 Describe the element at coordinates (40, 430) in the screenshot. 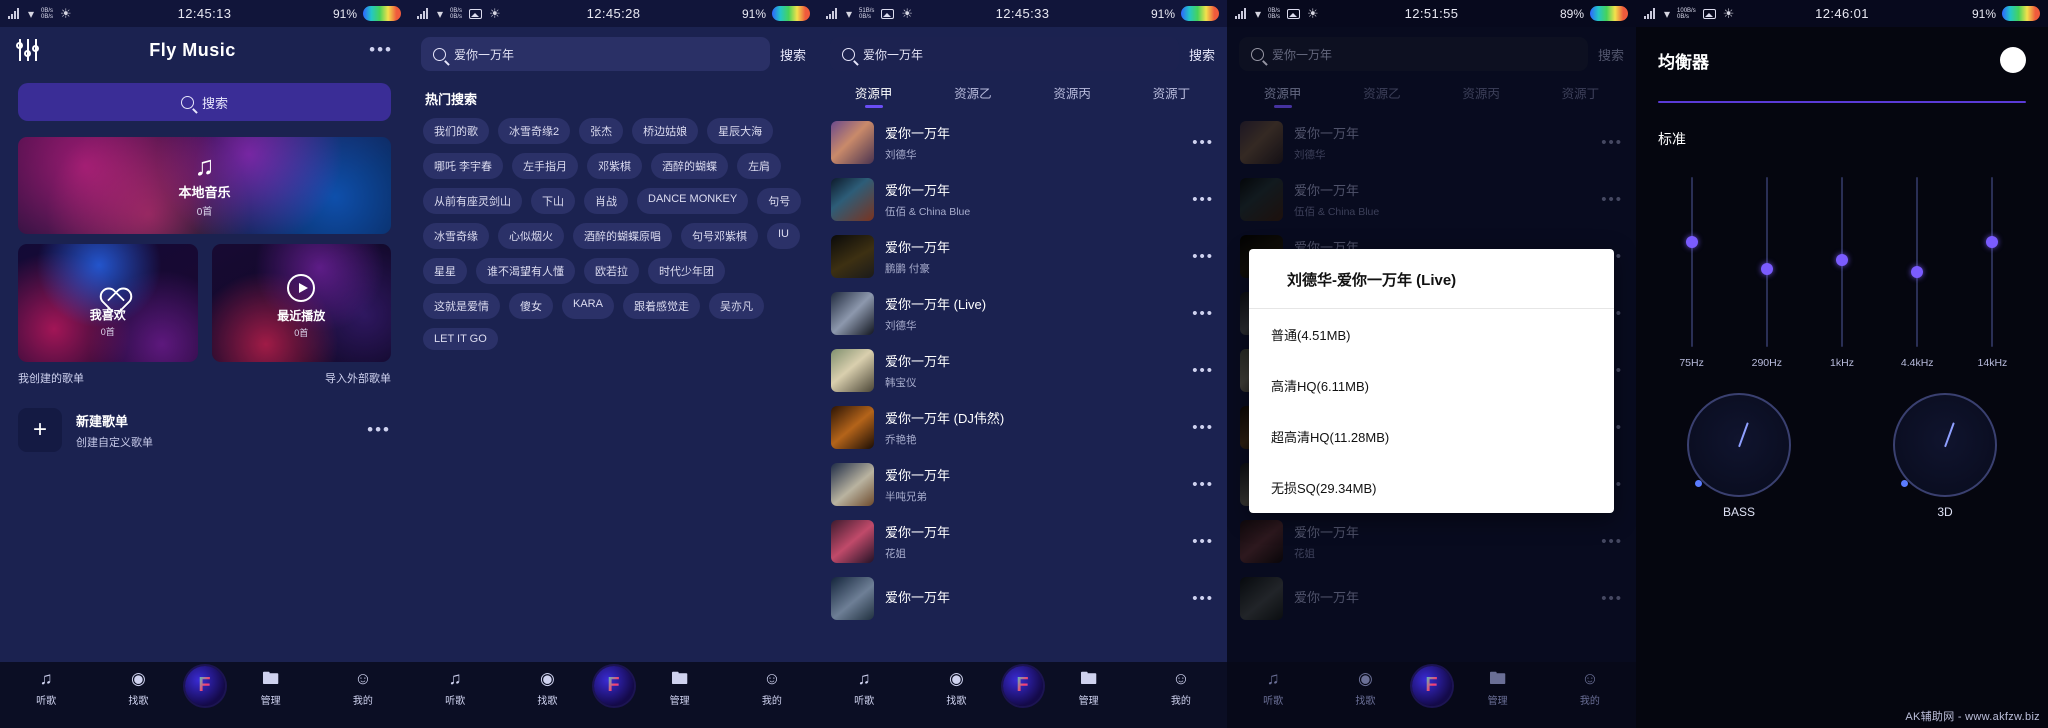

I see `plus-icon: +` at that location.